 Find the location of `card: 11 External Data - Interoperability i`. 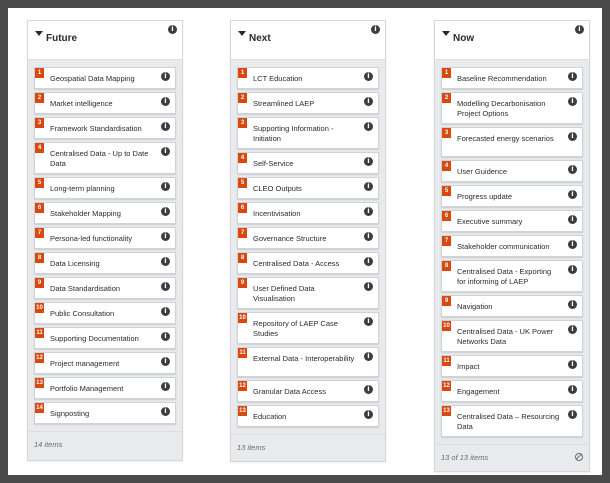

card: 11 External Data - Interoperability i is located at coordinates (308, 362).